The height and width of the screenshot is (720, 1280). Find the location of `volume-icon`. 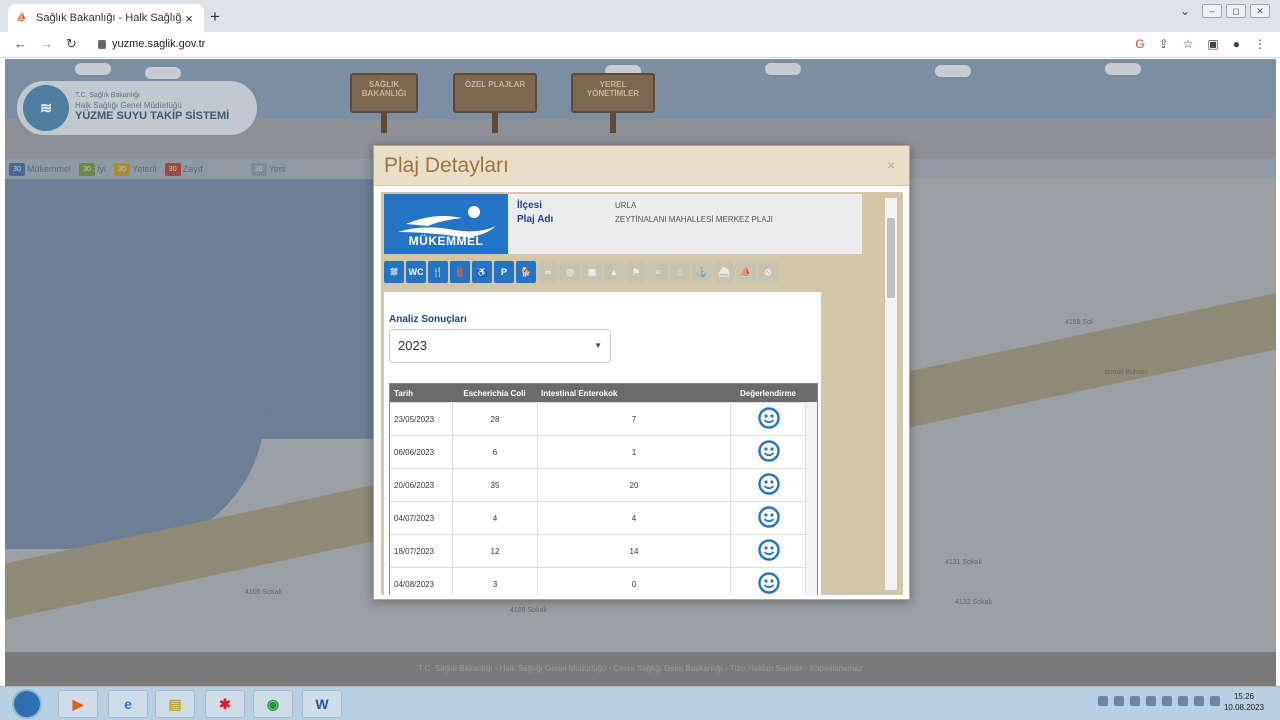

volume-icon is located at coordinates (1215, 701).